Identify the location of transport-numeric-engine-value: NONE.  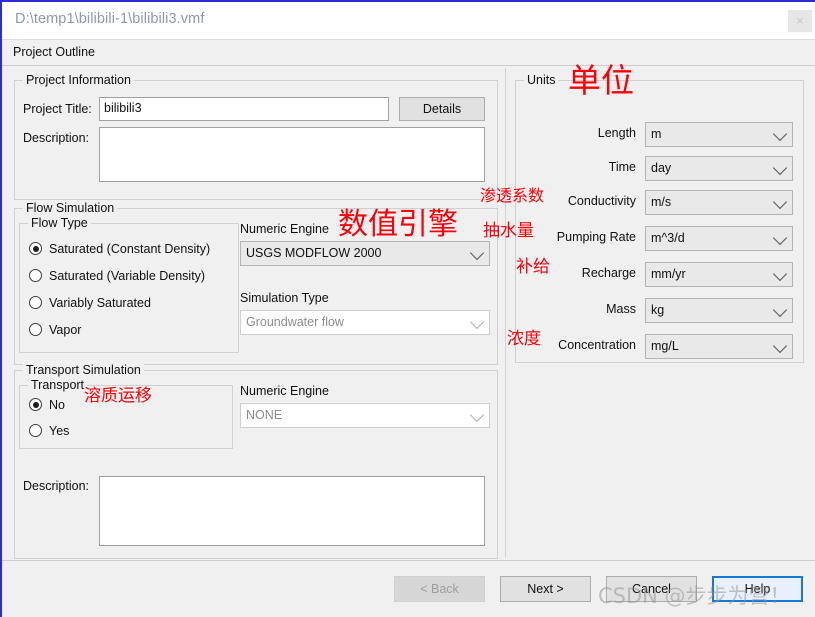
(264, 415).